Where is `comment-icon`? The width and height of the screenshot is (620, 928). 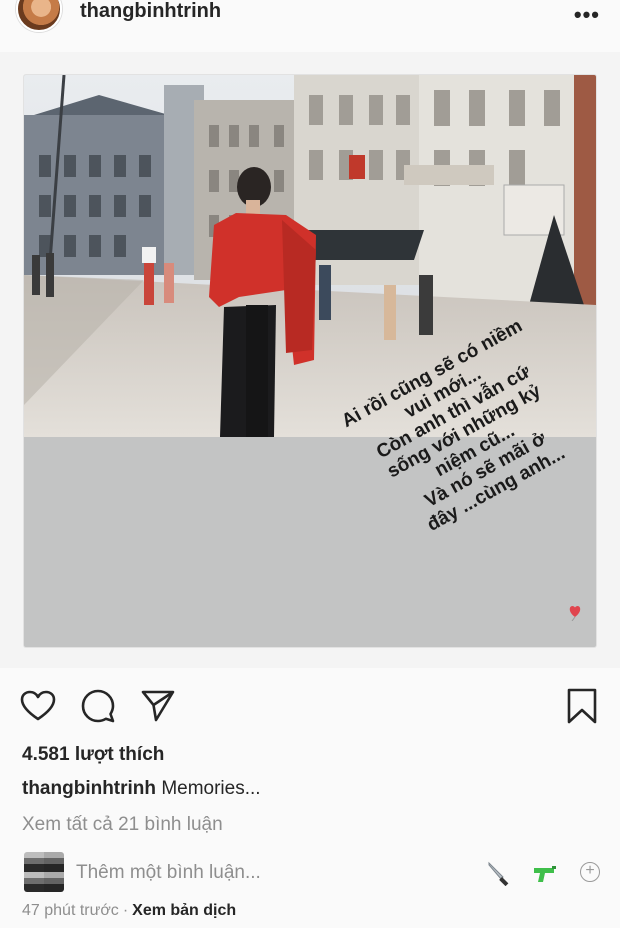 comment-icon is located at coordinates (98, 706).